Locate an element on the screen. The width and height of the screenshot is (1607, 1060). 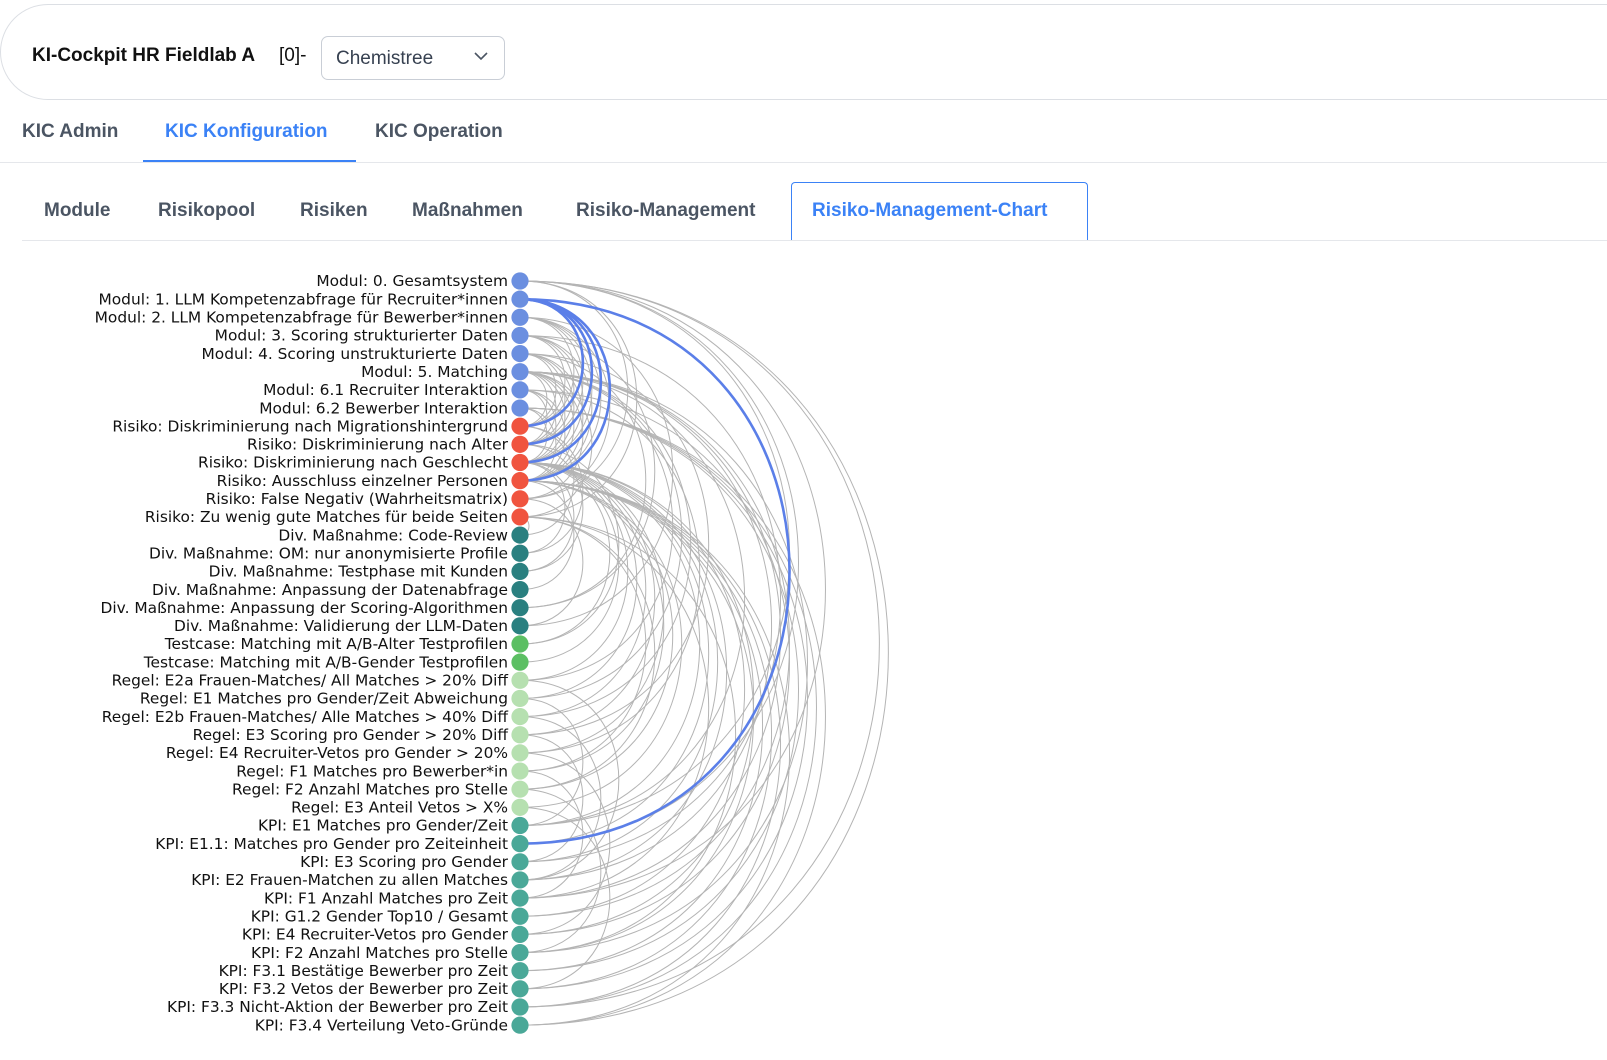
subtab-risiken: Risiken is located at coordinates (334, 211).